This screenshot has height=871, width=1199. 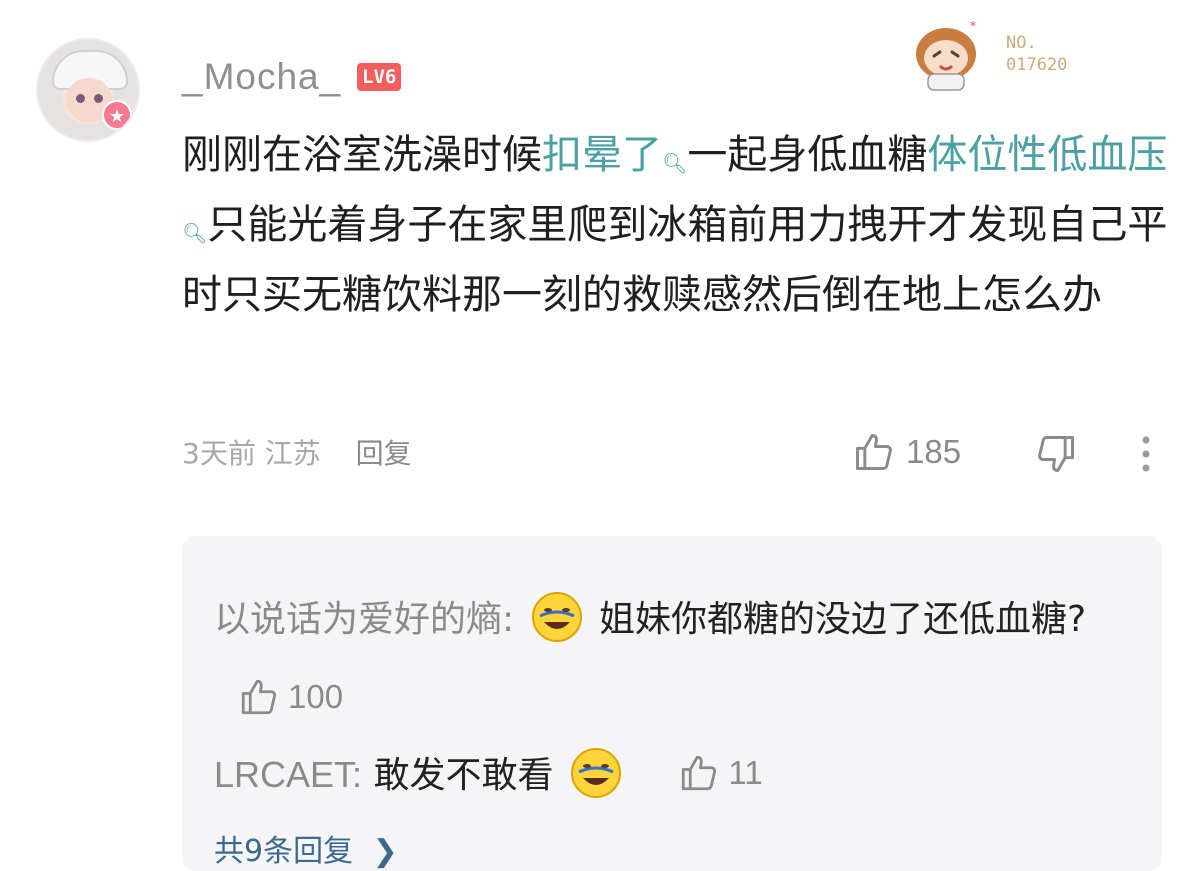 What do you see at coordinates (679, 660) in the screenshot?
I see `reply-item: 以说话为爱好的熵: 姐妹你都糖的没边了还低血糖? 100` at bounding box center [679, 660].